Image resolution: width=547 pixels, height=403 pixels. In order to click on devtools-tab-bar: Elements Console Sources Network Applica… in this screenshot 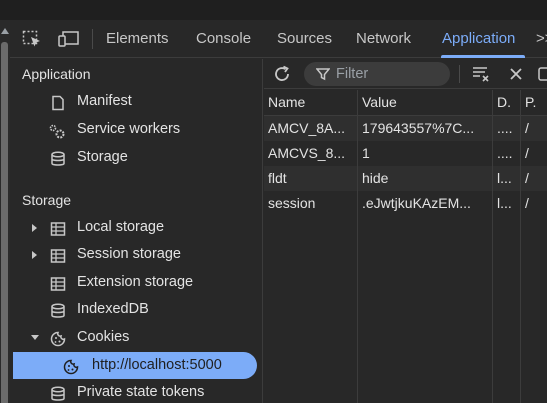, I will do `click(278, 39)`.